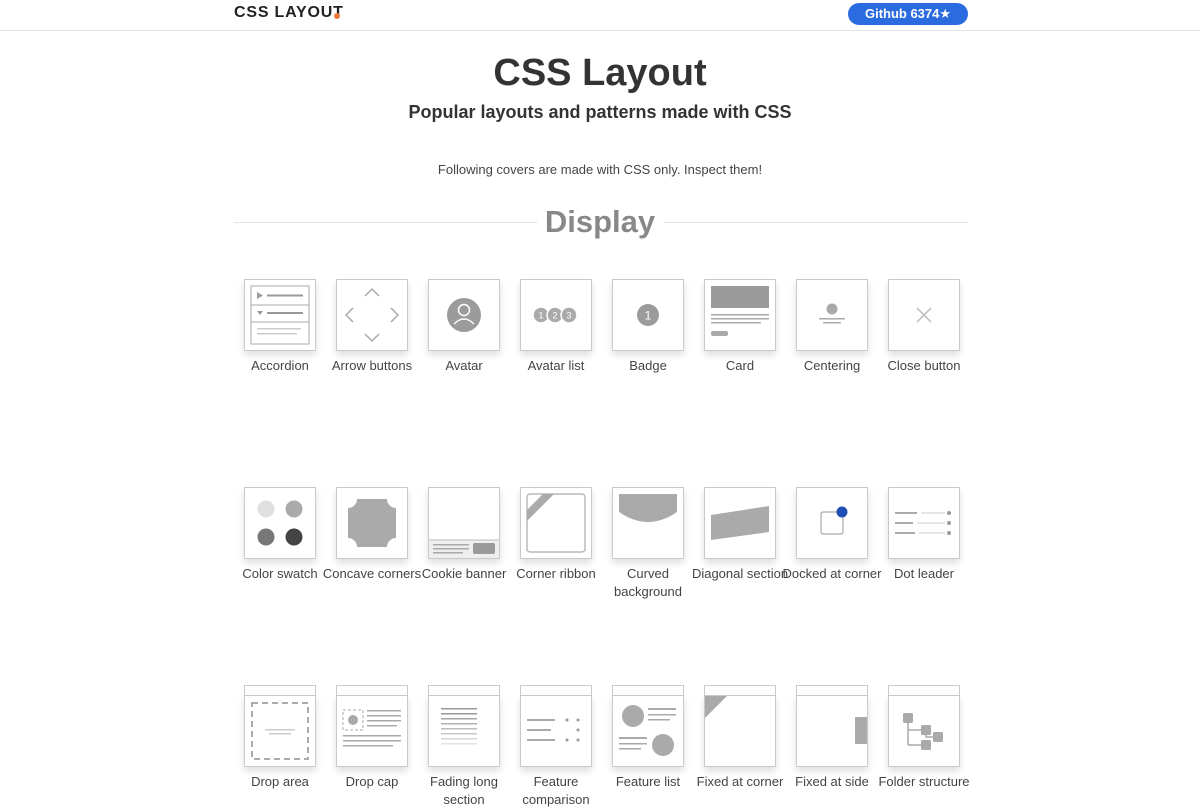  What do you see at coordinates (280, 315) in the screenshot?
I see `accordion-icon` at bounding box center [280, 315].